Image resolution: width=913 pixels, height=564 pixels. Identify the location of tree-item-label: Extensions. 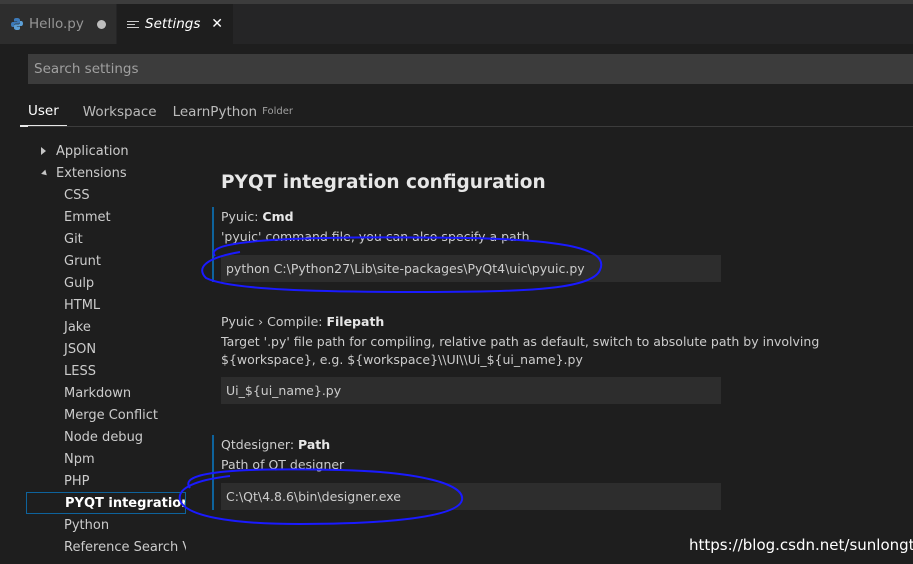
(91, 173).